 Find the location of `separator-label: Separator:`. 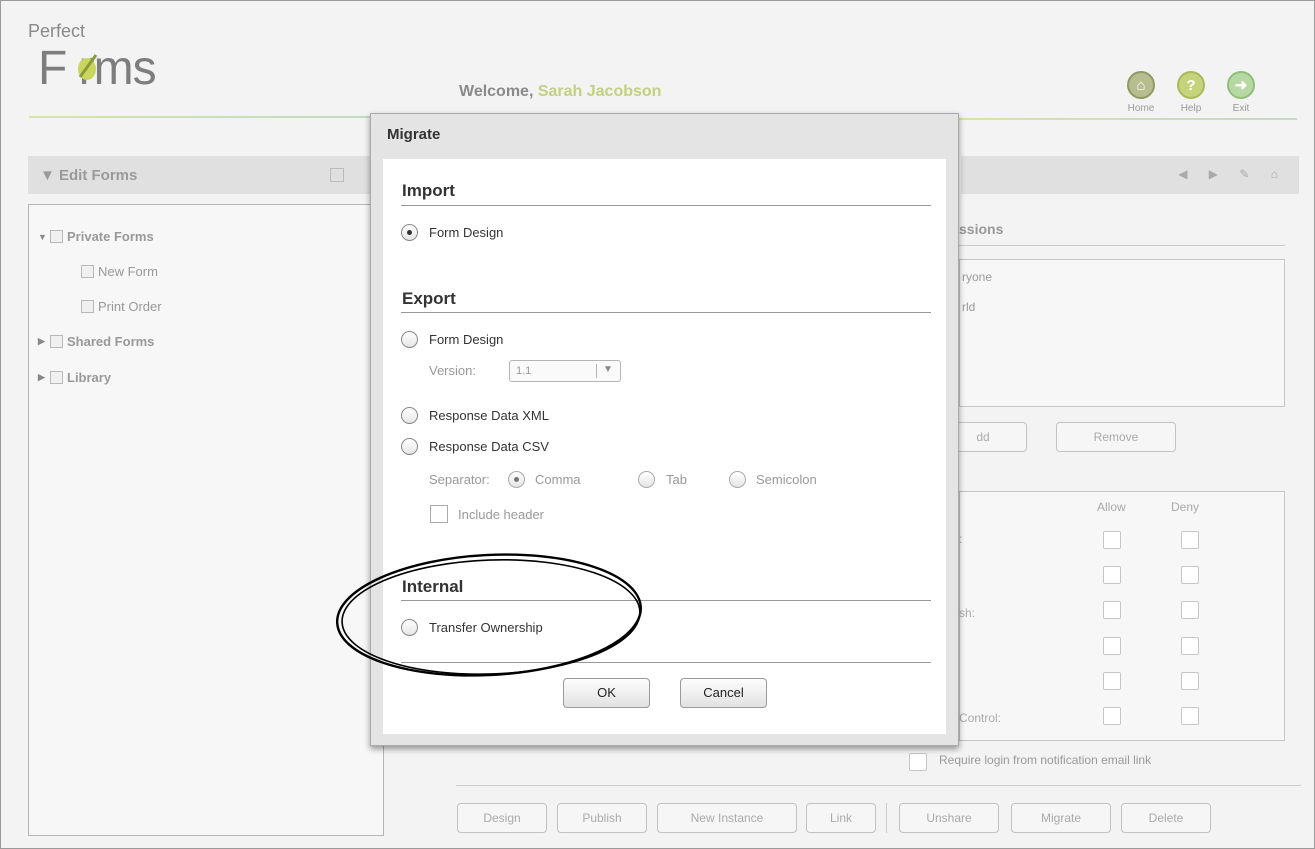

separator-label: Separator: is located at coordinates (459, 479).